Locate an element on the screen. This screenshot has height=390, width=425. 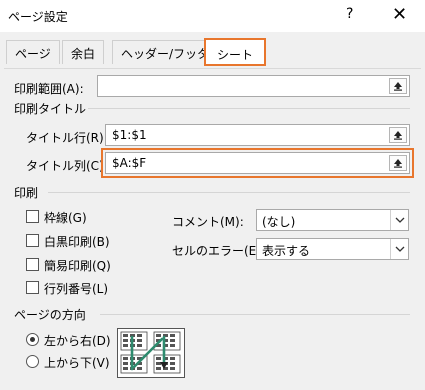
title-rows-collapse-button is located at coordinates (398, 135).